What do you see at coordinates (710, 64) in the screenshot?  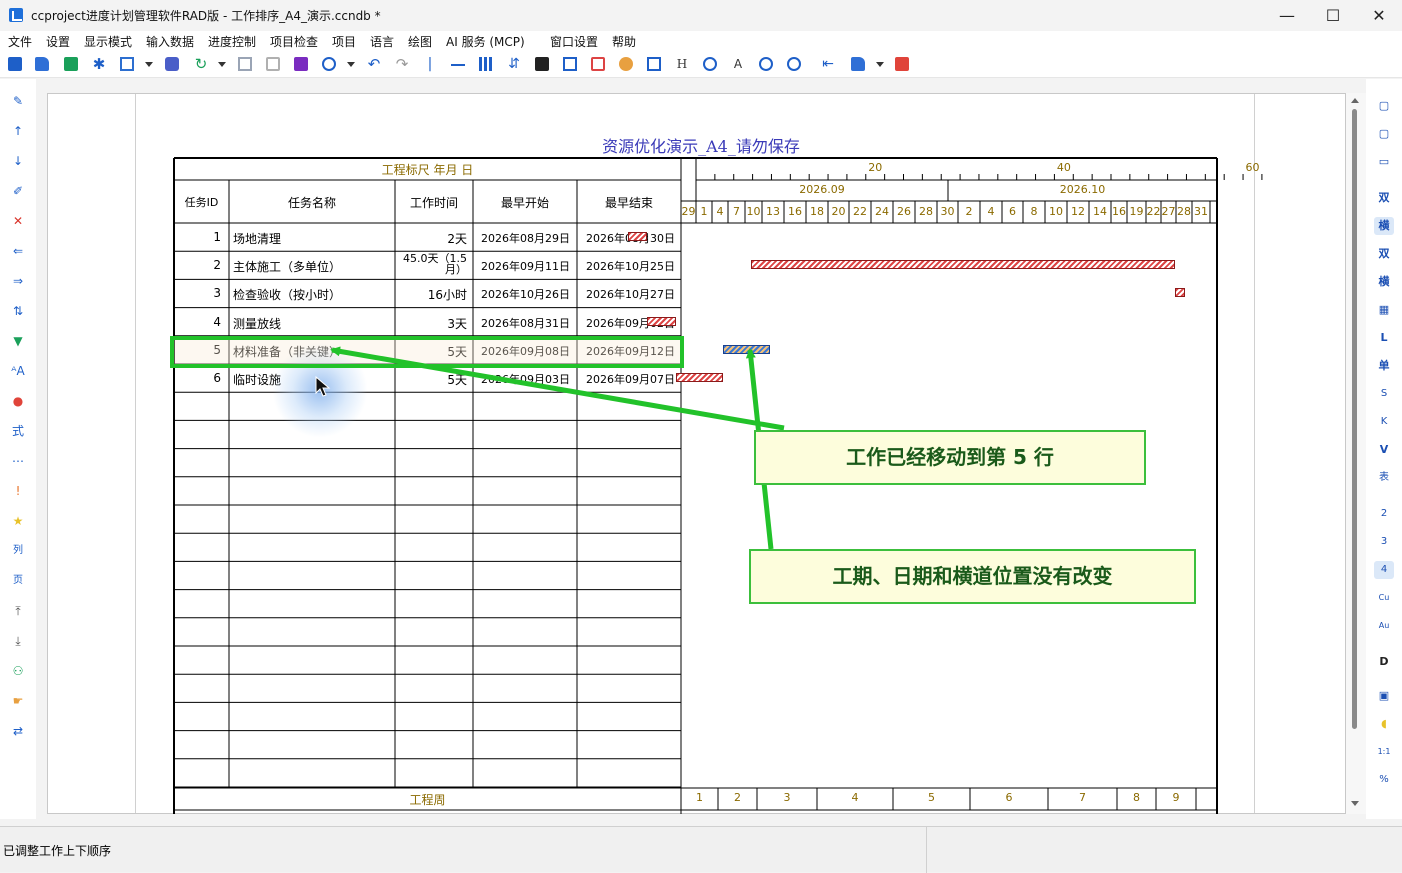 I see `info-icon` at bounding box center [710, 64].